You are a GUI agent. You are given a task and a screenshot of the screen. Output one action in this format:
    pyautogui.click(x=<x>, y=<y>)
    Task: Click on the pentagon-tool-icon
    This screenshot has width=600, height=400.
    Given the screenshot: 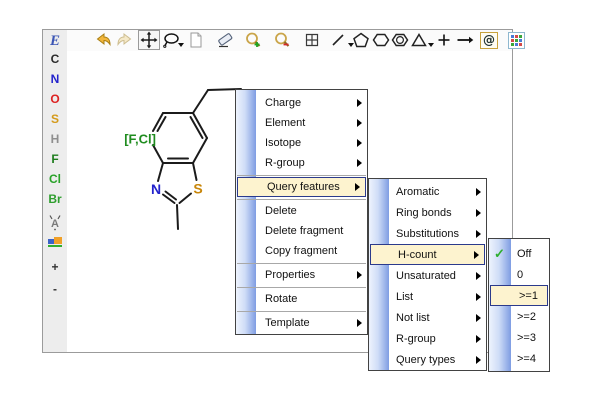 What is the action you would take?
    pyautogui.click(x=361, y=40)
    